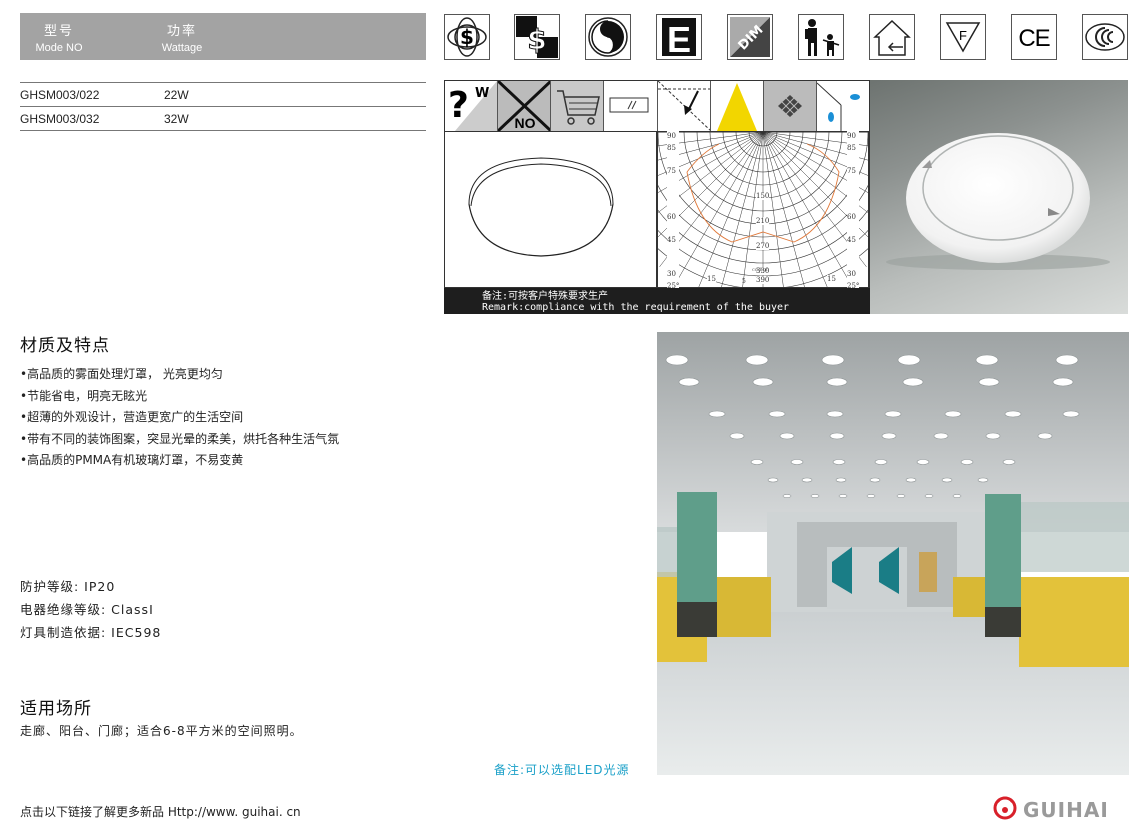  I want to click on svg-text: CE, so click(1033, 38).